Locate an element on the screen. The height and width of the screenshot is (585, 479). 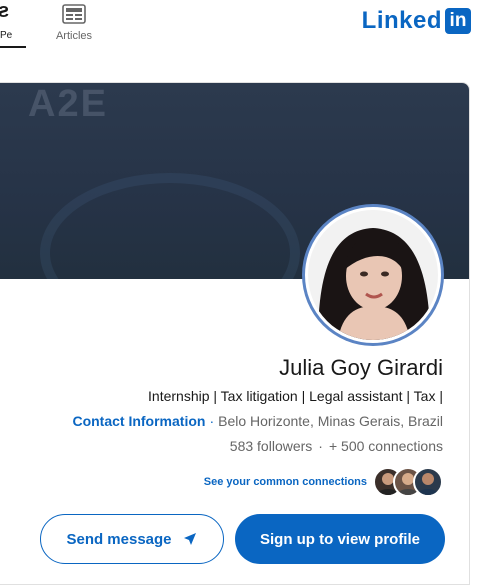
linkedin-logo: Linked in is located at coordinates (416, 21).